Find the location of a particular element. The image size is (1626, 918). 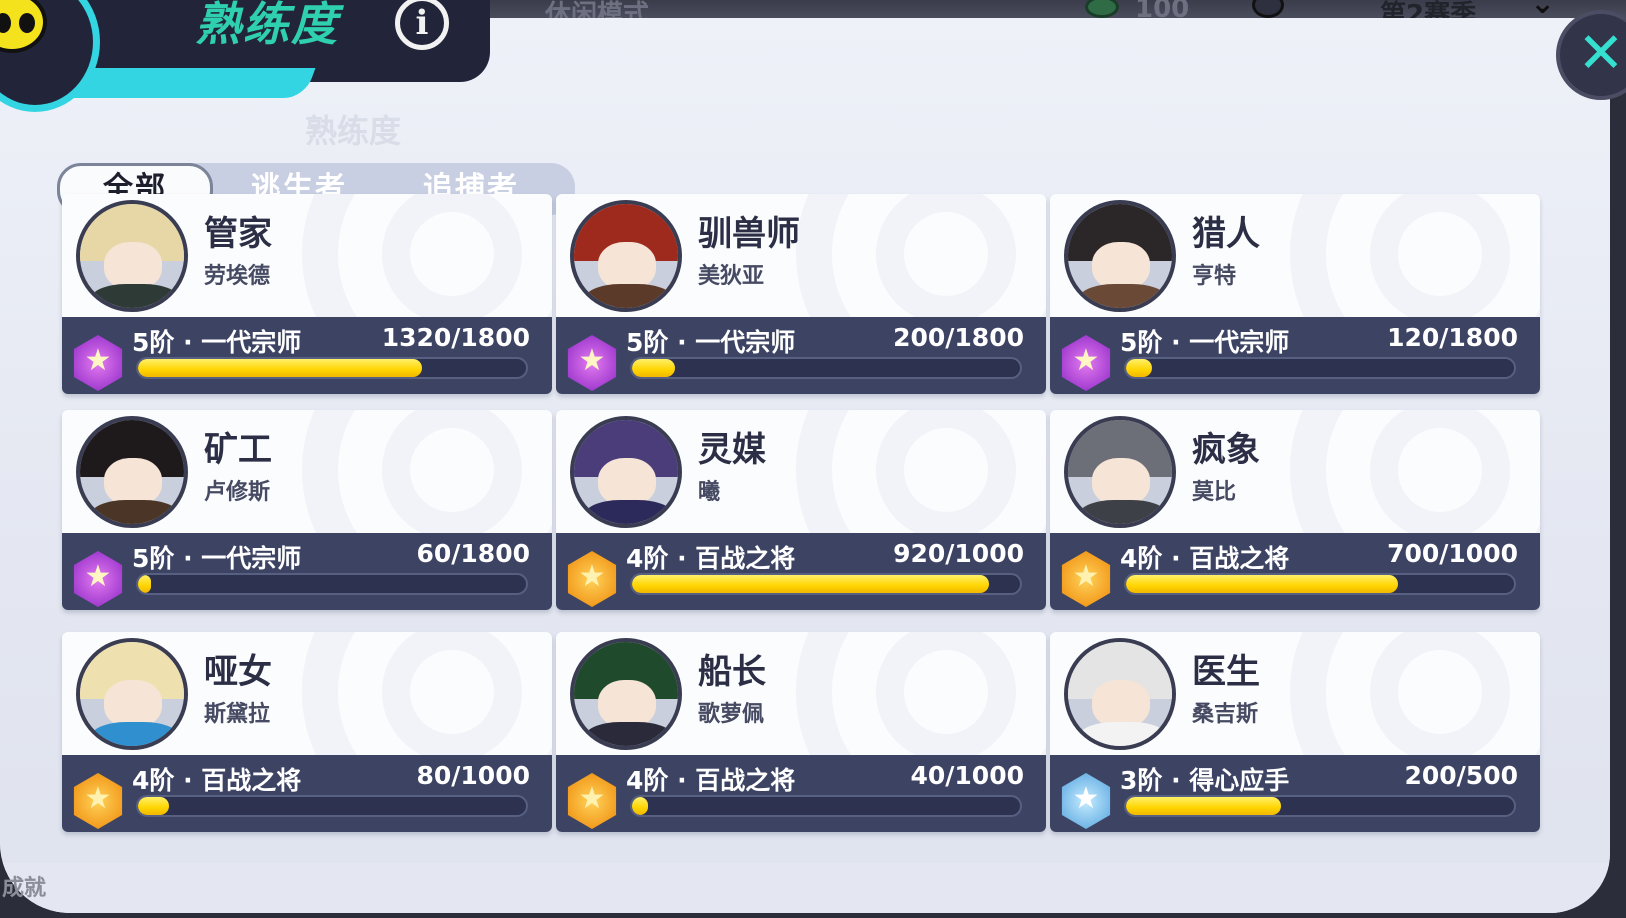

character-name: 劳埃德 is located at coordinates (237, 276).